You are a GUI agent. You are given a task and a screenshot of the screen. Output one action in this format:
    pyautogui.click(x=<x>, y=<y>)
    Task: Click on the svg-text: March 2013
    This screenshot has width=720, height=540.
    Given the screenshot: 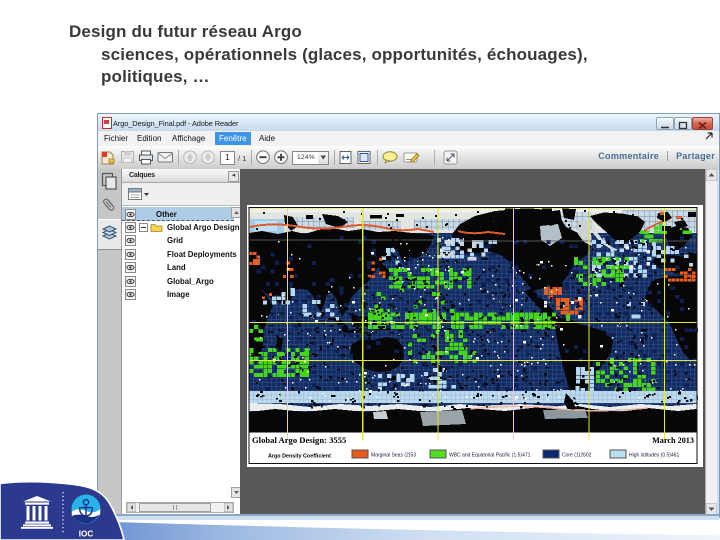 What is the action you would take?
    pyautogui.click(x=673, y=440)
    